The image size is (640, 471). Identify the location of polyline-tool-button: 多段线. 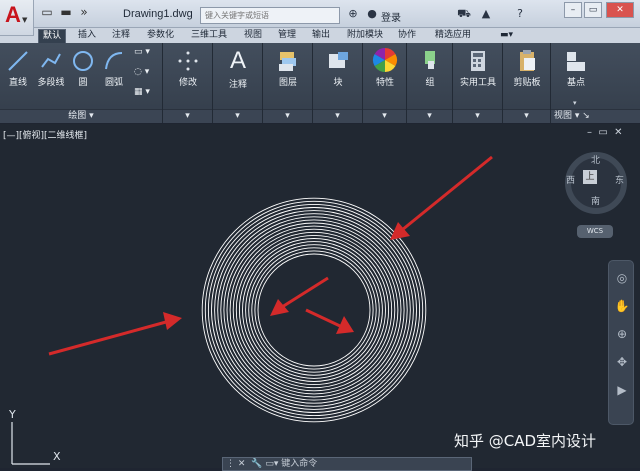
(51, 68).